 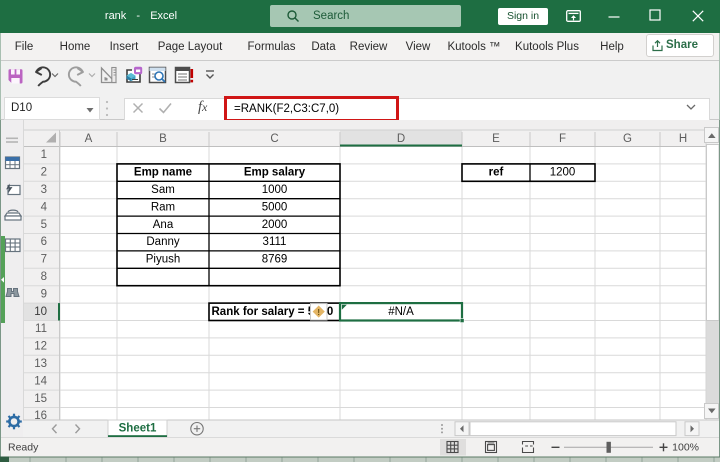 What do you see at coordinates (44, 173) in the screenshot?
I see `svg-text: 2` at bounding box center [44, 173].